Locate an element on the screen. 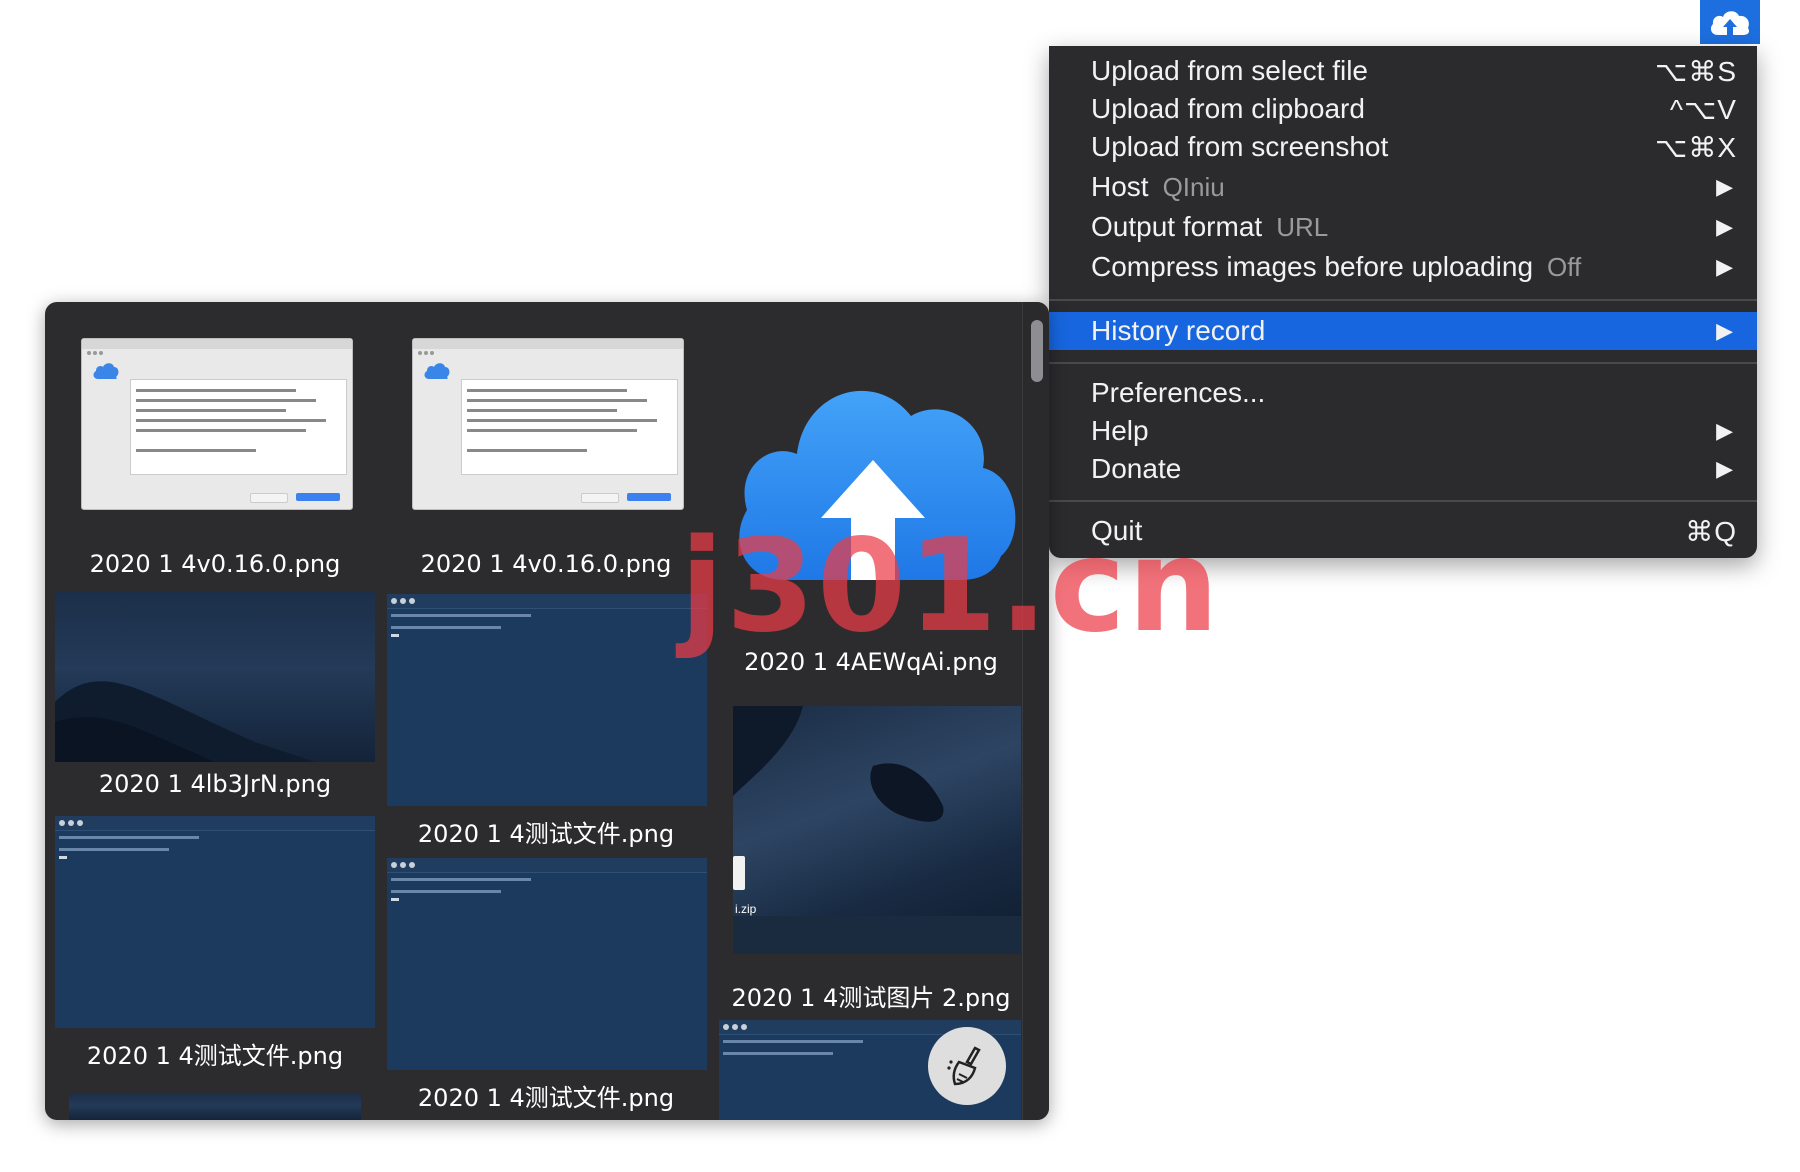 The width and height of the screenshot is (1800, 1172). menu-item-label: Host is located at coordinates (1120, 186).